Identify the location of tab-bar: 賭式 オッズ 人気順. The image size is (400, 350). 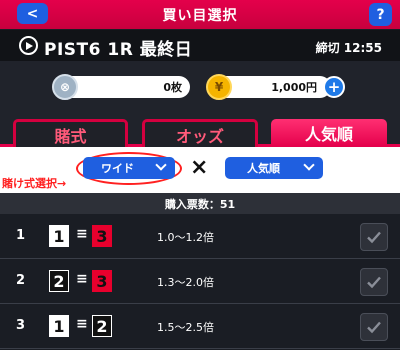
(200, 130).